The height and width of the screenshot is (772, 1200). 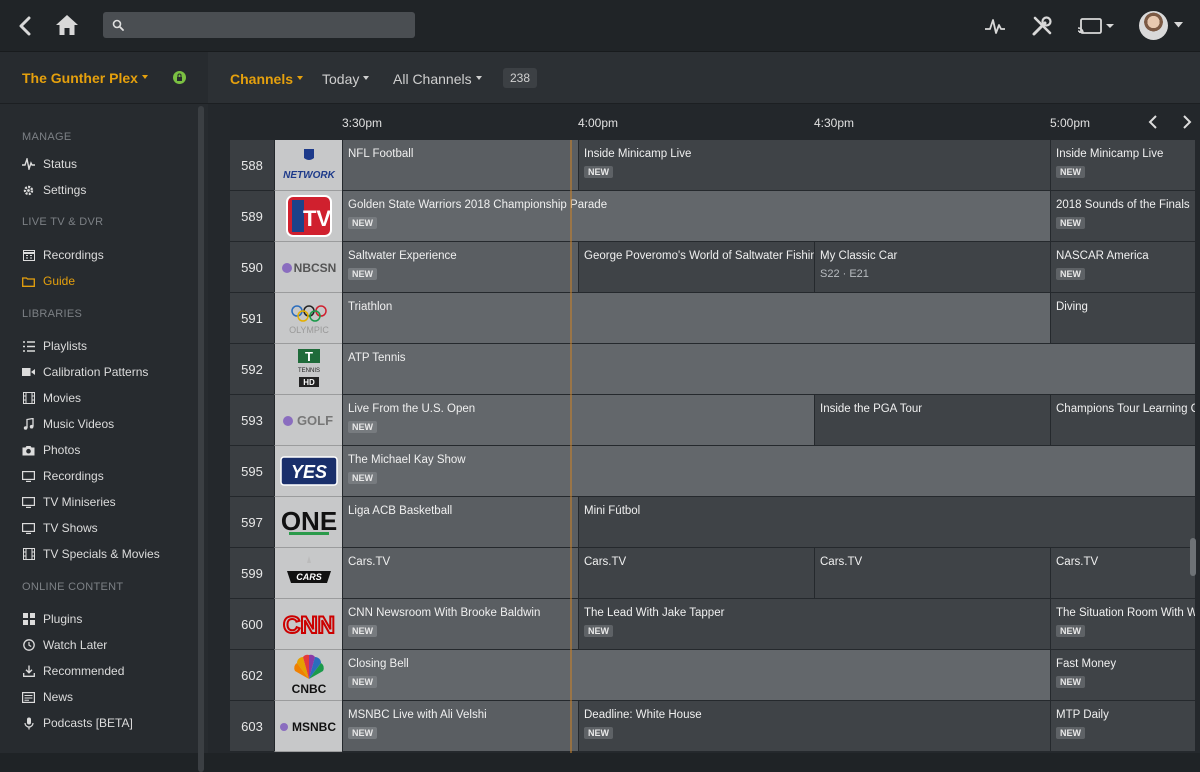 I want to click on program-cell: Deadline: White House NEW, so click(x=814, y=726).